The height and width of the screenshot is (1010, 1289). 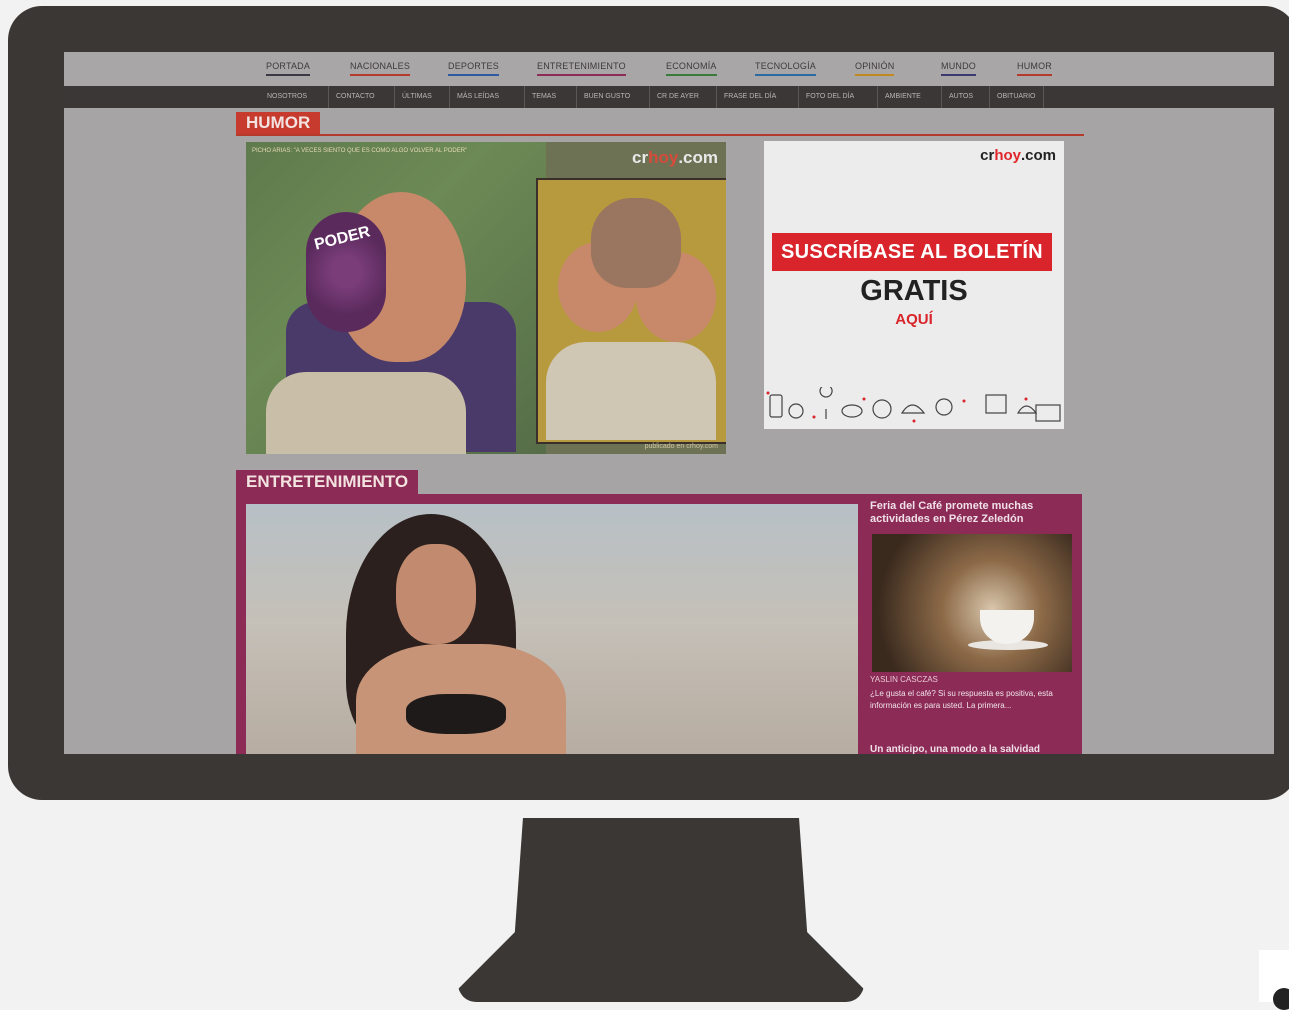 I want to click on entretenimiento-section-label: ENTRETENIMIENTO, so click(x=327, y=482).